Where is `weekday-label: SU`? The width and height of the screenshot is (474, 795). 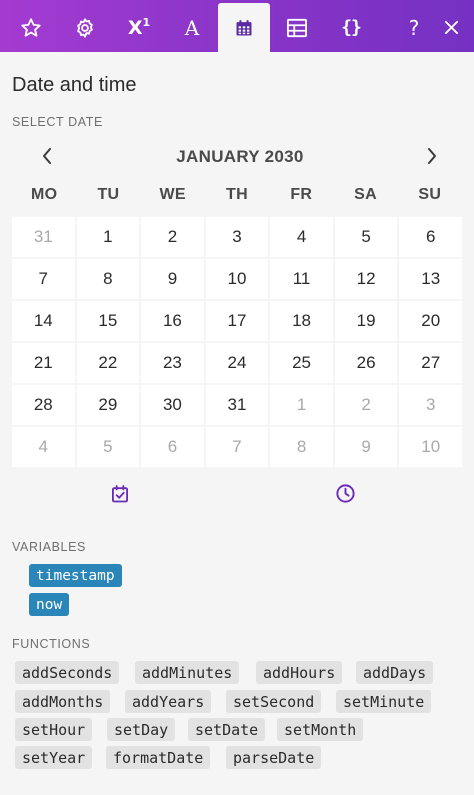
weekday-label: SU is located at coordinates (430, 194).